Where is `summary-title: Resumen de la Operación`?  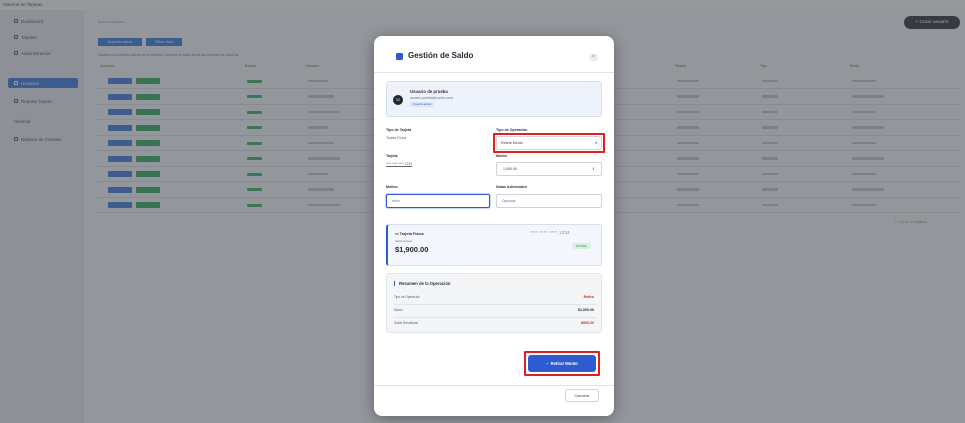 summary-title: Resumen de la Operación is located at coordinates (422, 283).